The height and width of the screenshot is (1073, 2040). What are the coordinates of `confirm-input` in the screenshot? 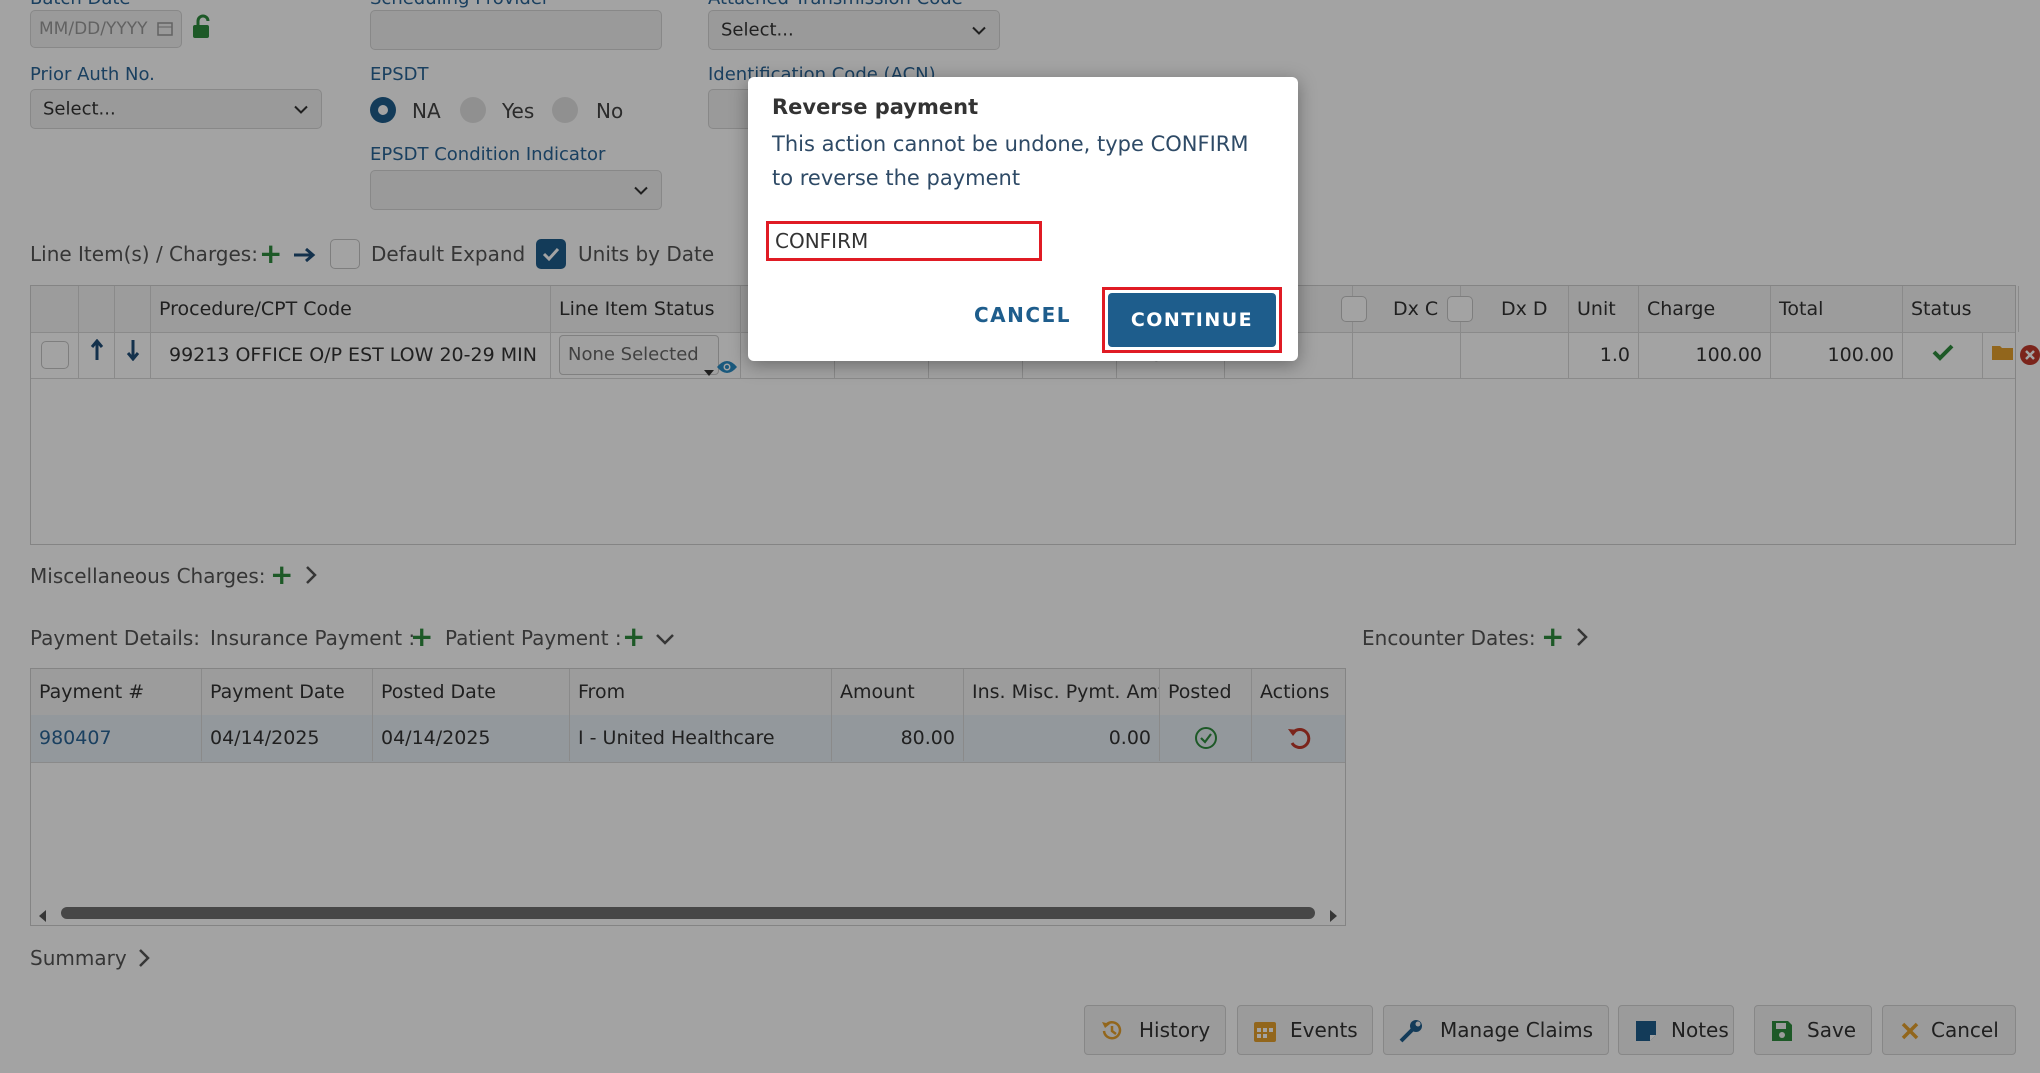 It's located at (904, 241).